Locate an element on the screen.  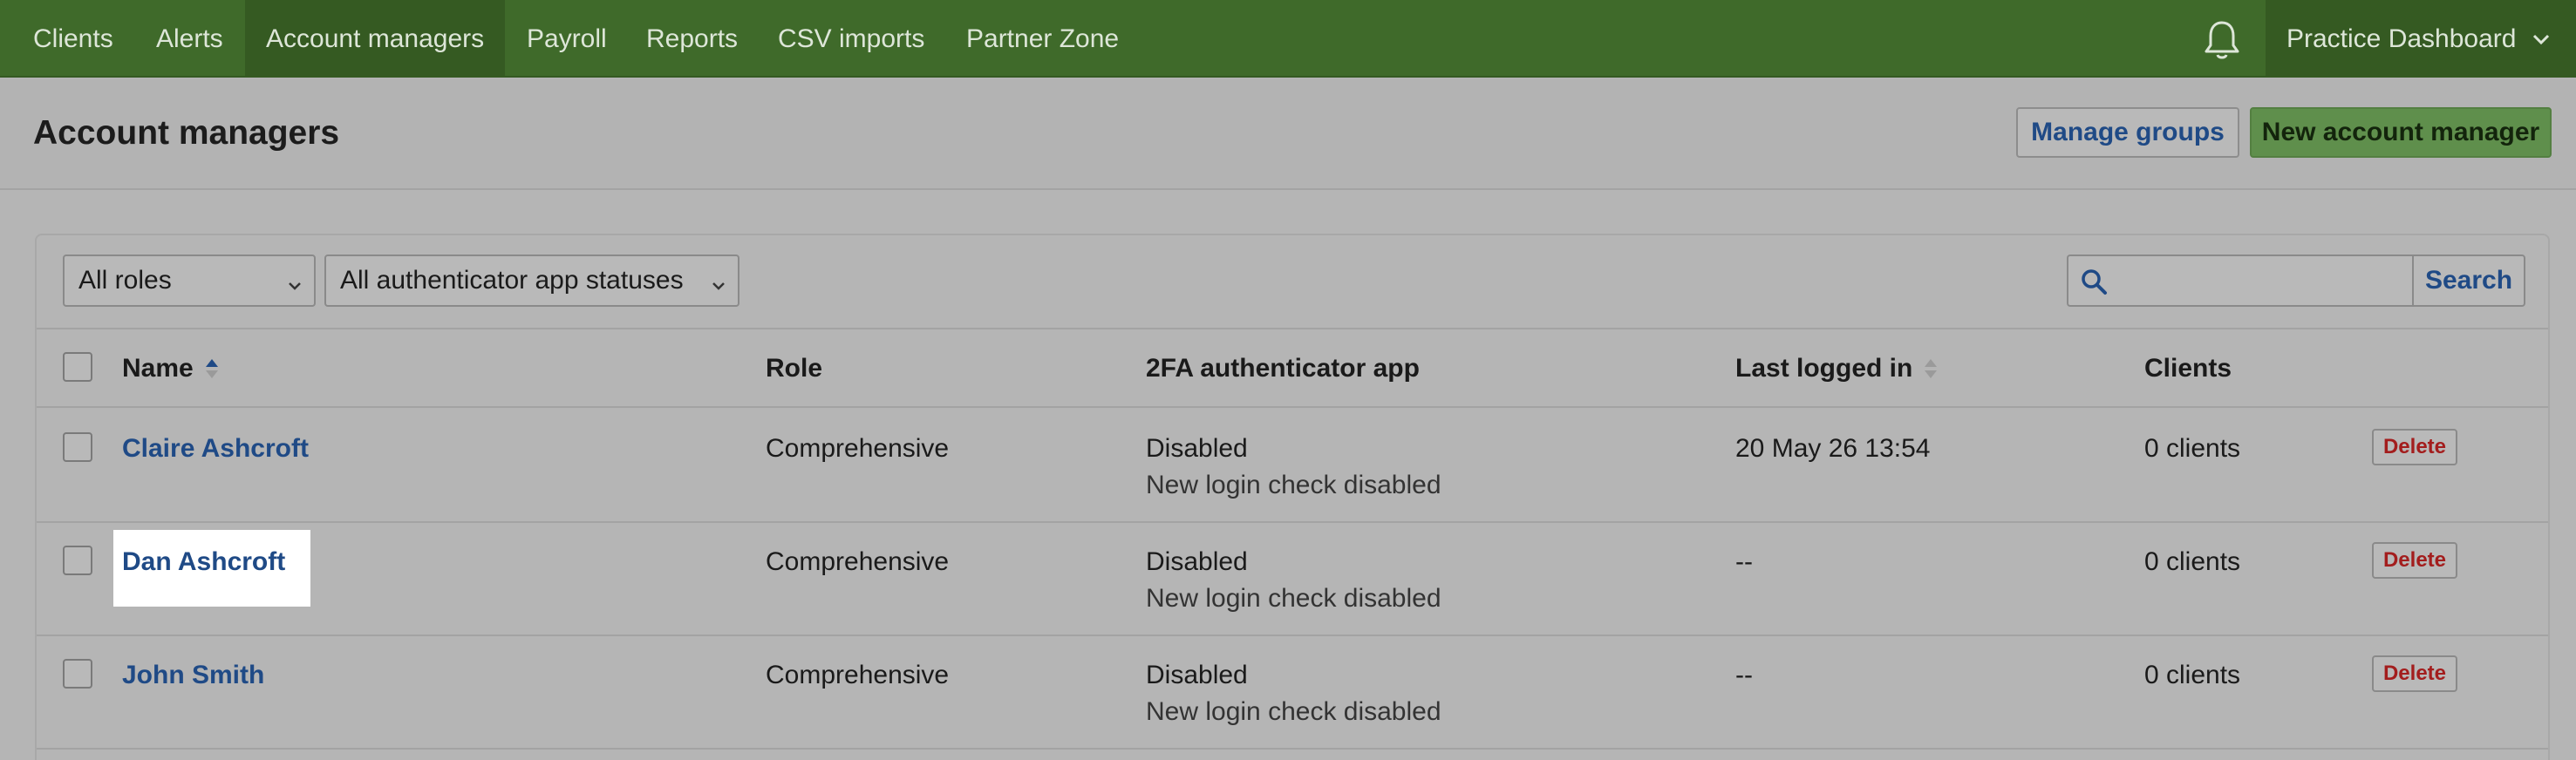
column-header-role: Role is located at coordinates (795, 368).